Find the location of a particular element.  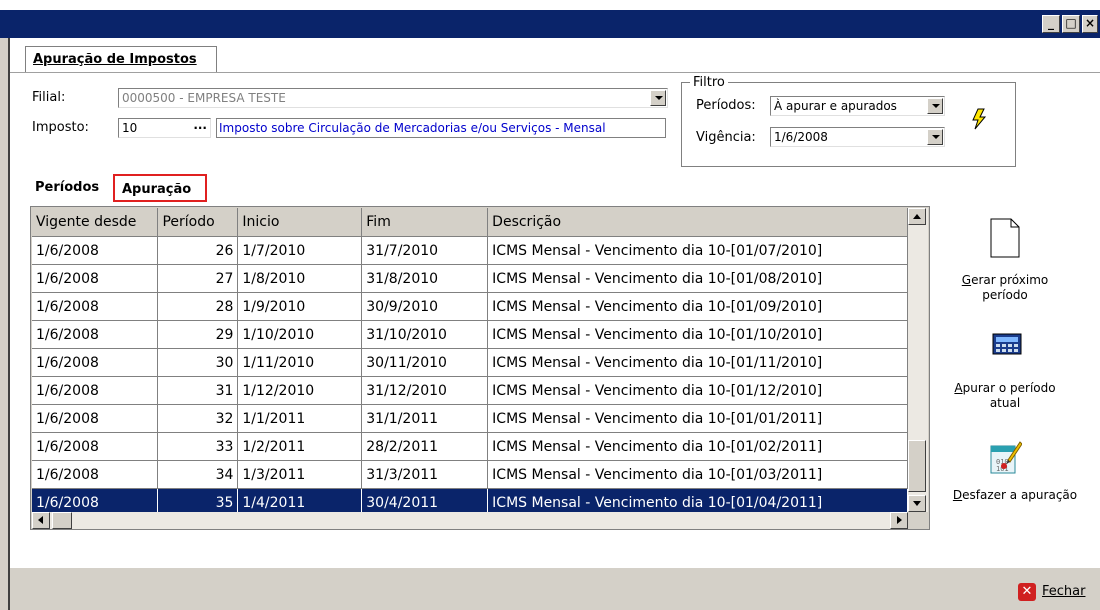

lightning-icon is located at coordinates (979, 119).